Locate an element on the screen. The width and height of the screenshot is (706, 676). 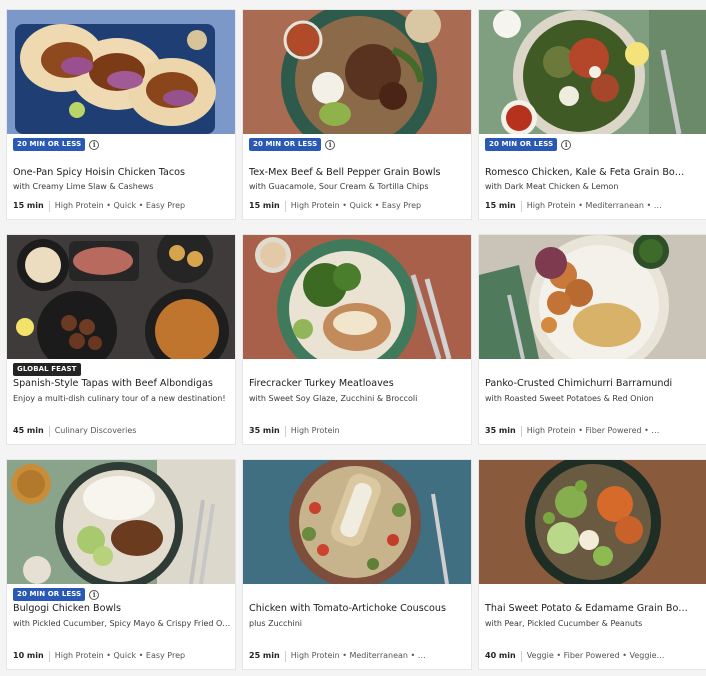
recipe-subtitle: with Dark Meat Chicken & Lemon is located at coordinates (552, 186).